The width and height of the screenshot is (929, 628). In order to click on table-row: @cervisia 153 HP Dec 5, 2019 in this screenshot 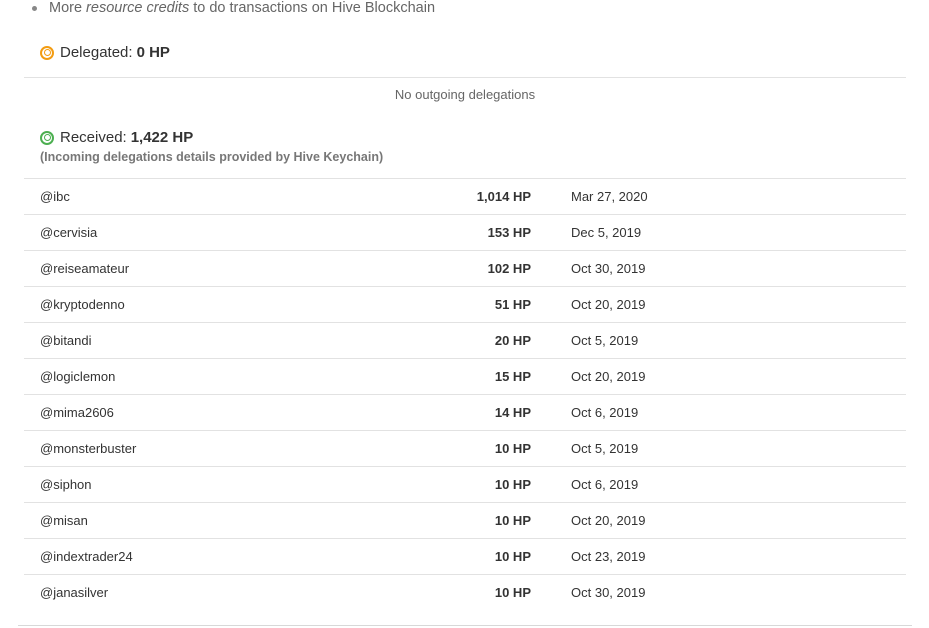, I will do `click(465, 232)`.